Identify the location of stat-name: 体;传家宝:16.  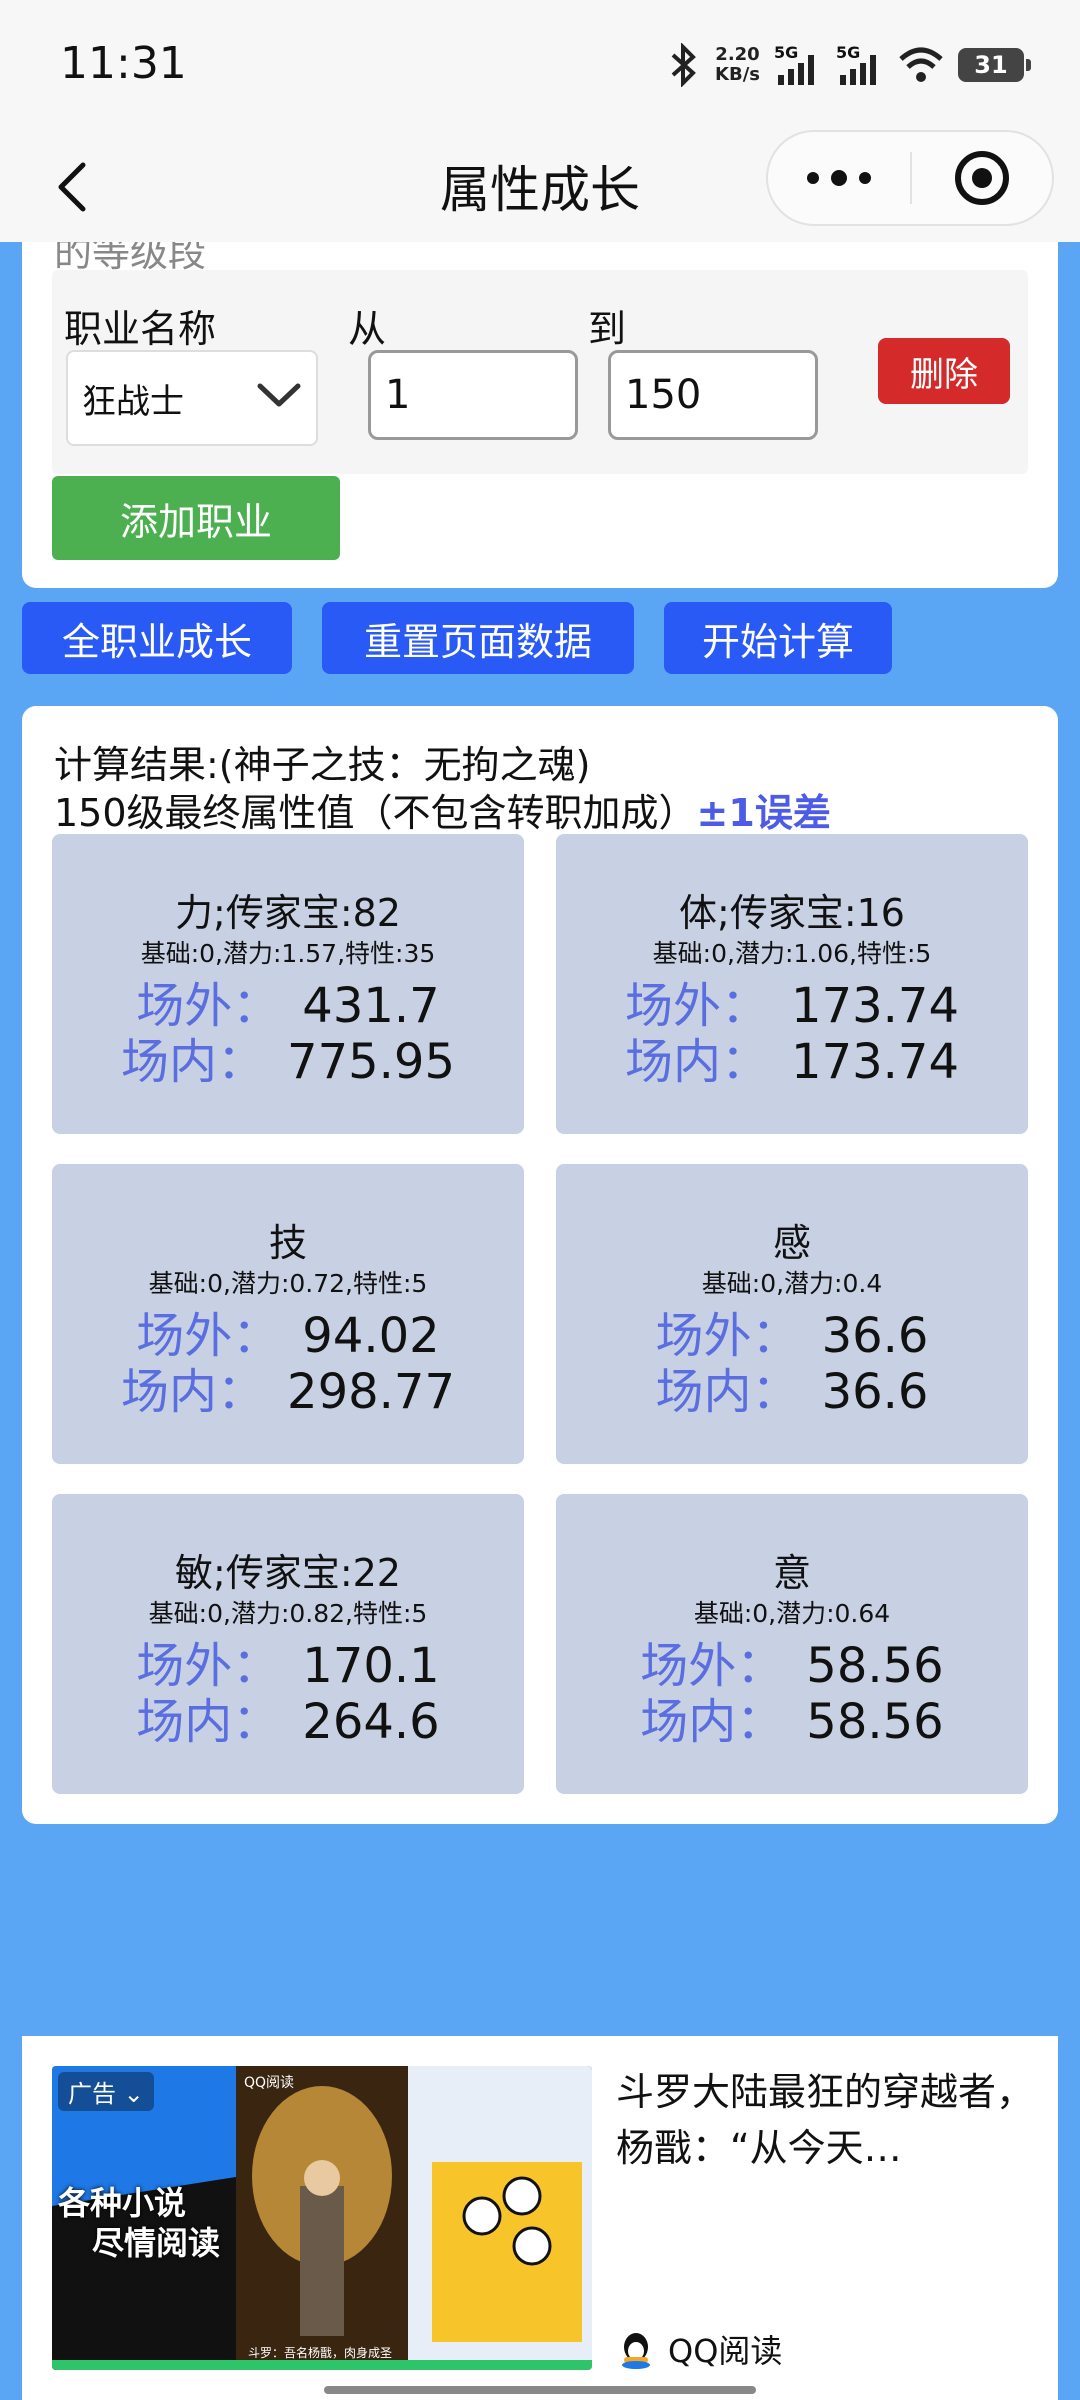
(792, 913).